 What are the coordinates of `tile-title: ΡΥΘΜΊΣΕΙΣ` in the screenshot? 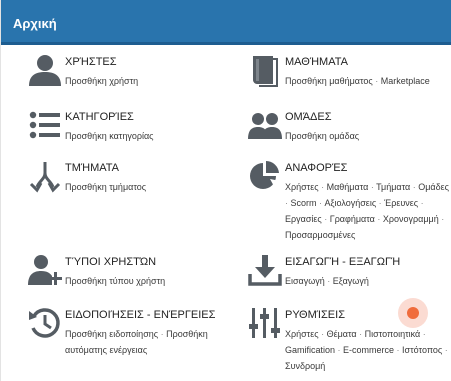 It's located at (315, 315).